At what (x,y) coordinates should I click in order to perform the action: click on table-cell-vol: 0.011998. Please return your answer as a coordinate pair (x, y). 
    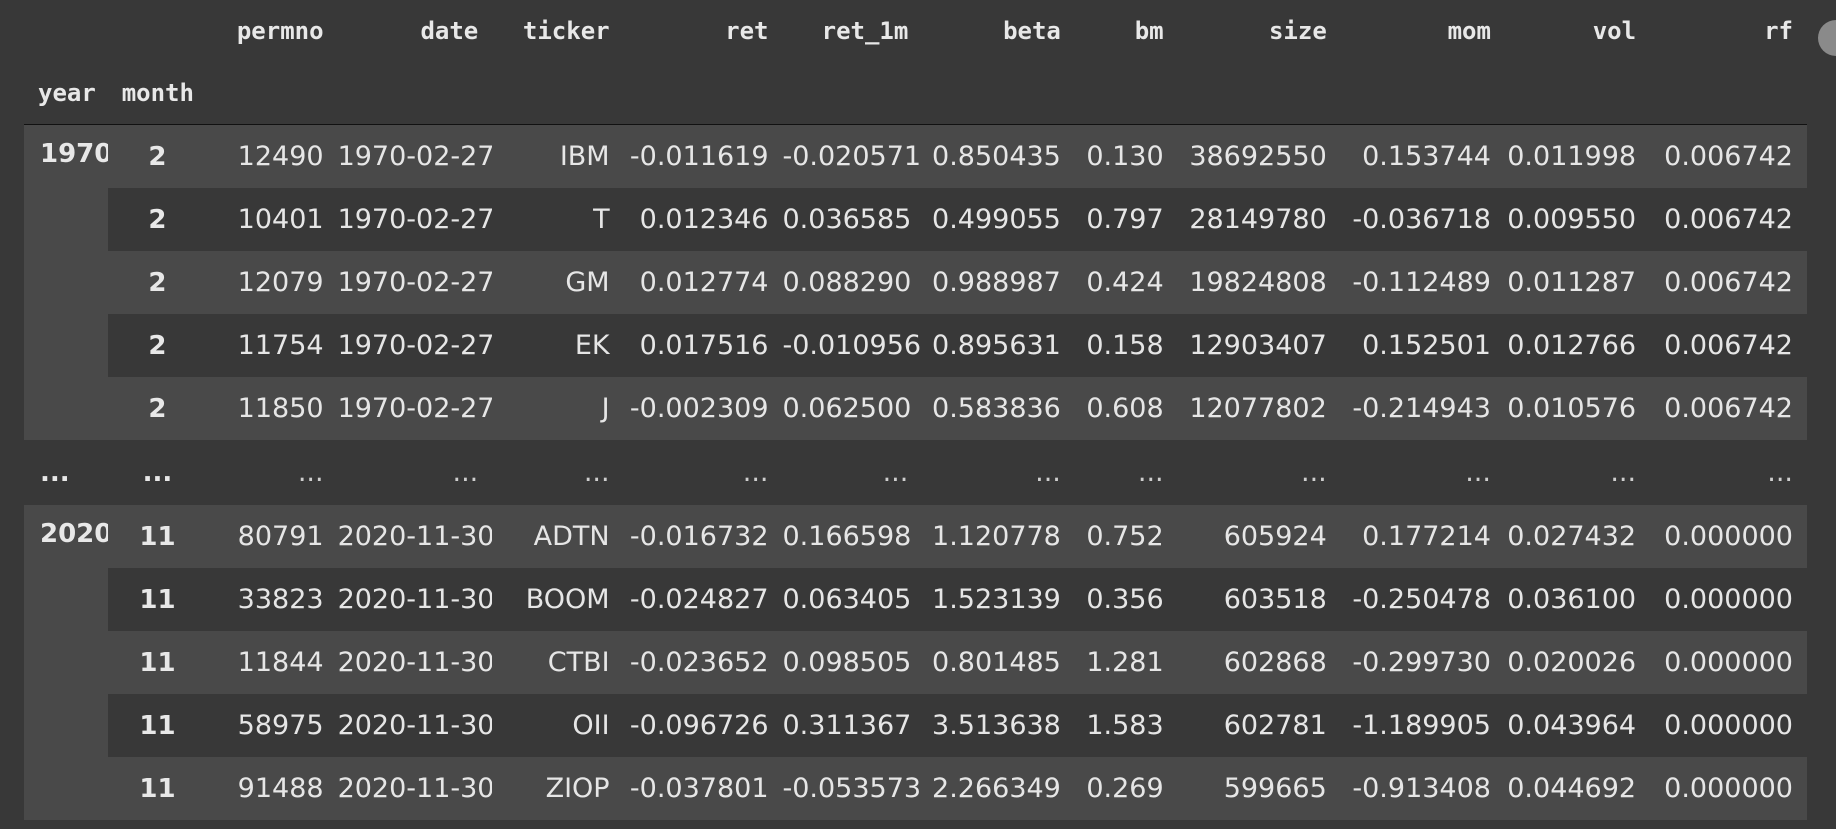
    Looking at the image, I should click on (1577, 156).